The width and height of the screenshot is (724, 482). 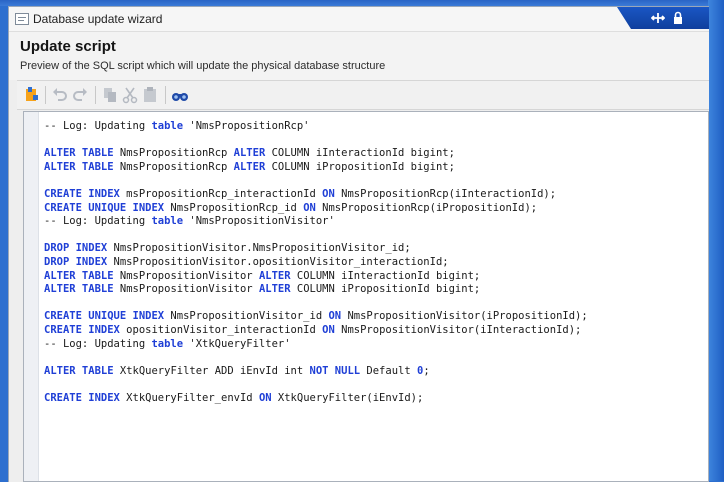 I want to click on window-controls, so click(x=663, y=18).